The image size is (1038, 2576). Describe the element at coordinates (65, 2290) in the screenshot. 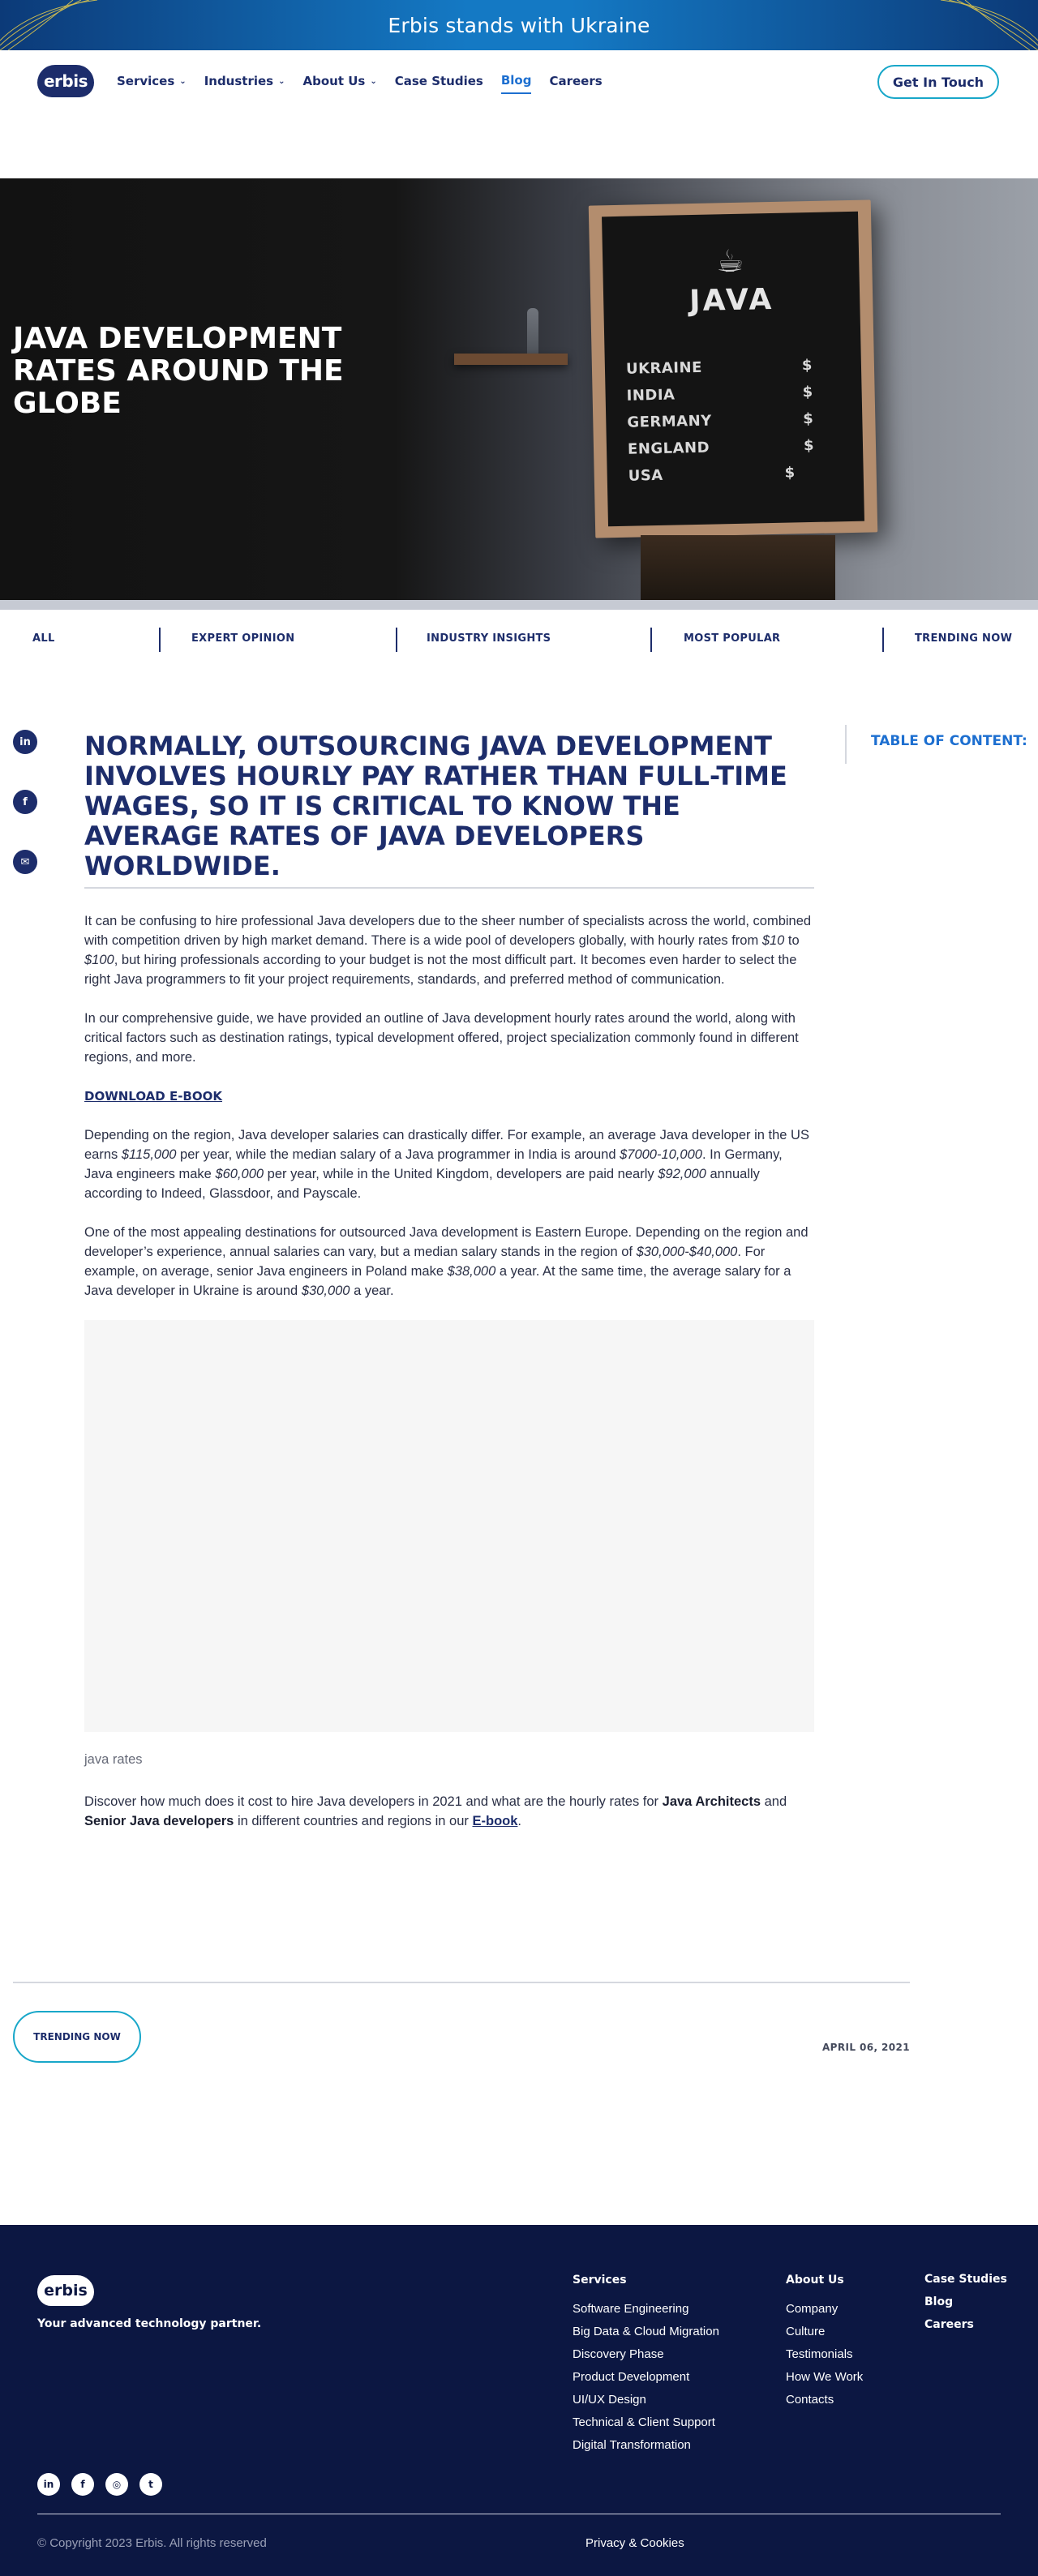

I see `footer-logo: erbis` at that location.